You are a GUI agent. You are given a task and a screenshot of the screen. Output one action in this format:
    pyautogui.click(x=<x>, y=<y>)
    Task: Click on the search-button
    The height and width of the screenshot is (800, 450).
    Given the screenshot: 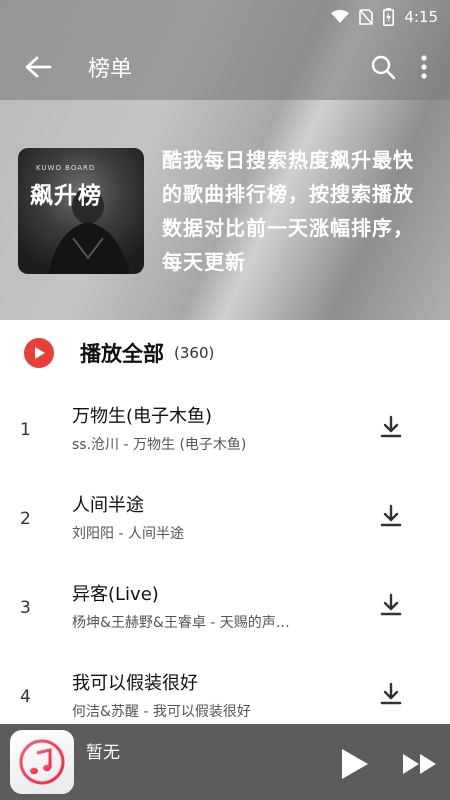 What is the action you would take?
    pyautogui.click(x=383, y=67)
    